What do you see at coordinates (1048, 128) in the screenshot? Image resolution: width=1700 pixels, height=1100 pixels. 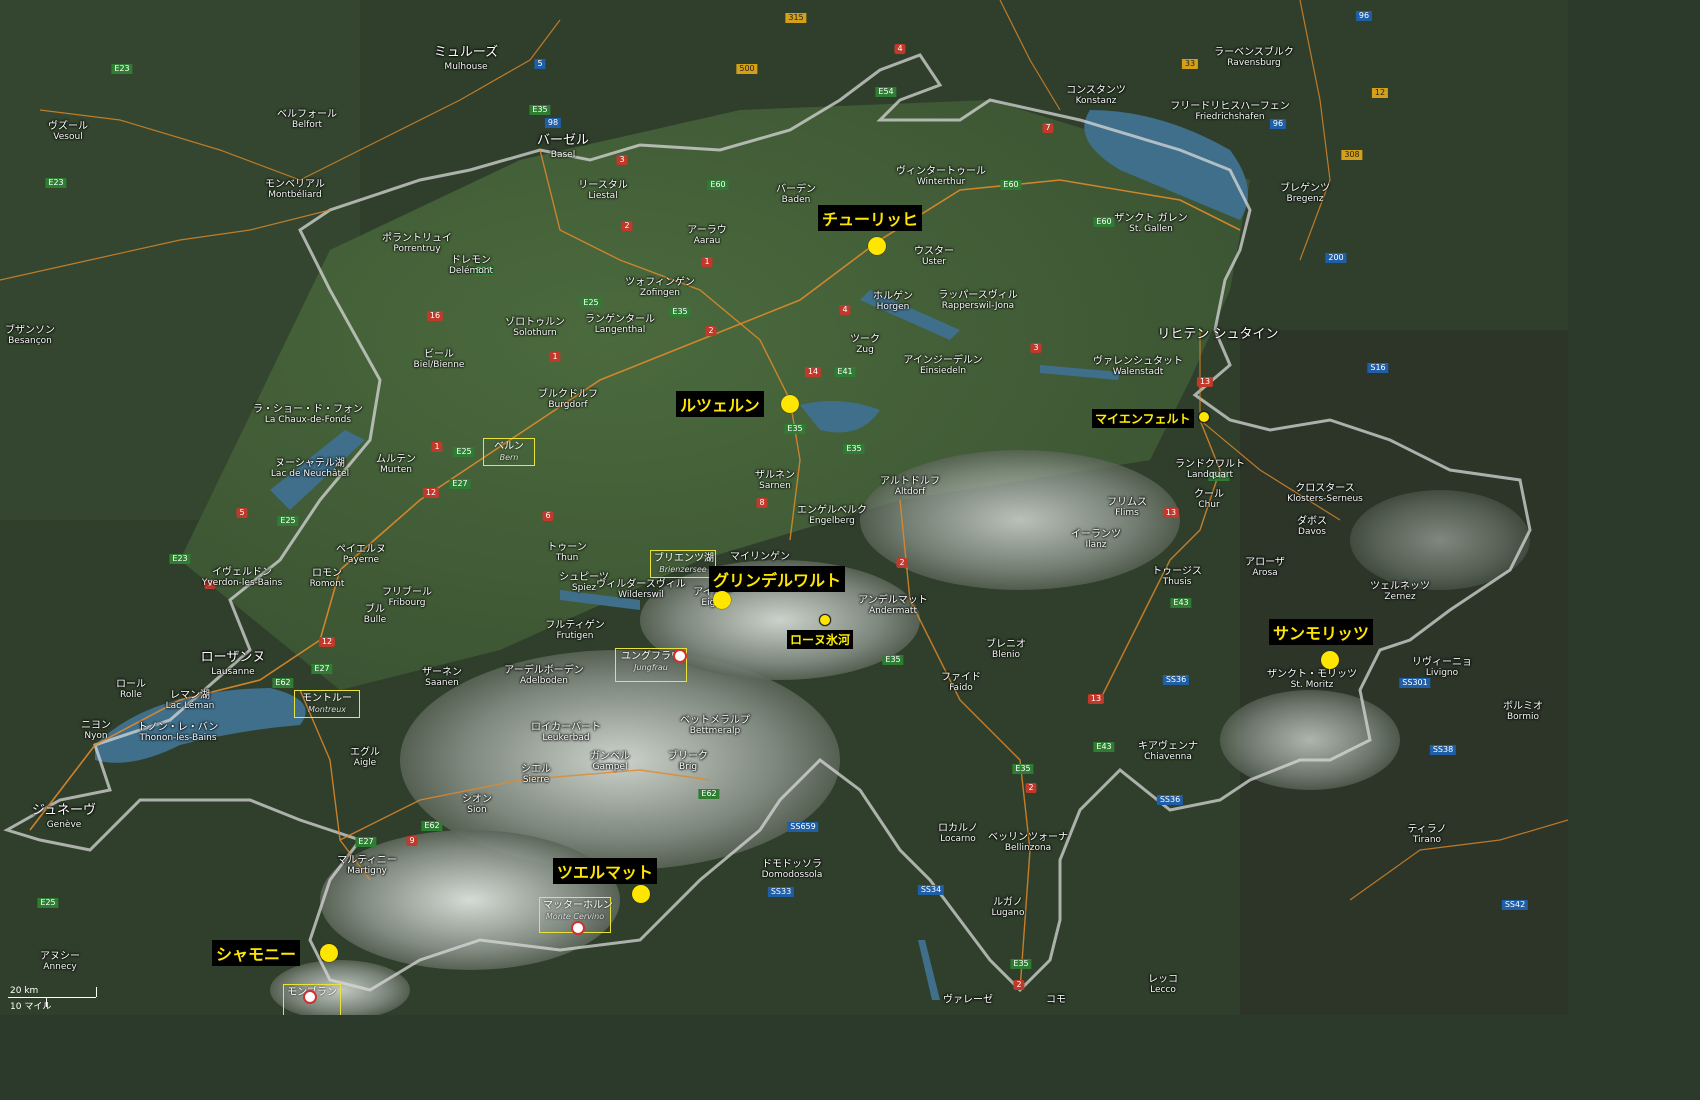 I see `road-shield: 7` at bounding box center [1048, 128].